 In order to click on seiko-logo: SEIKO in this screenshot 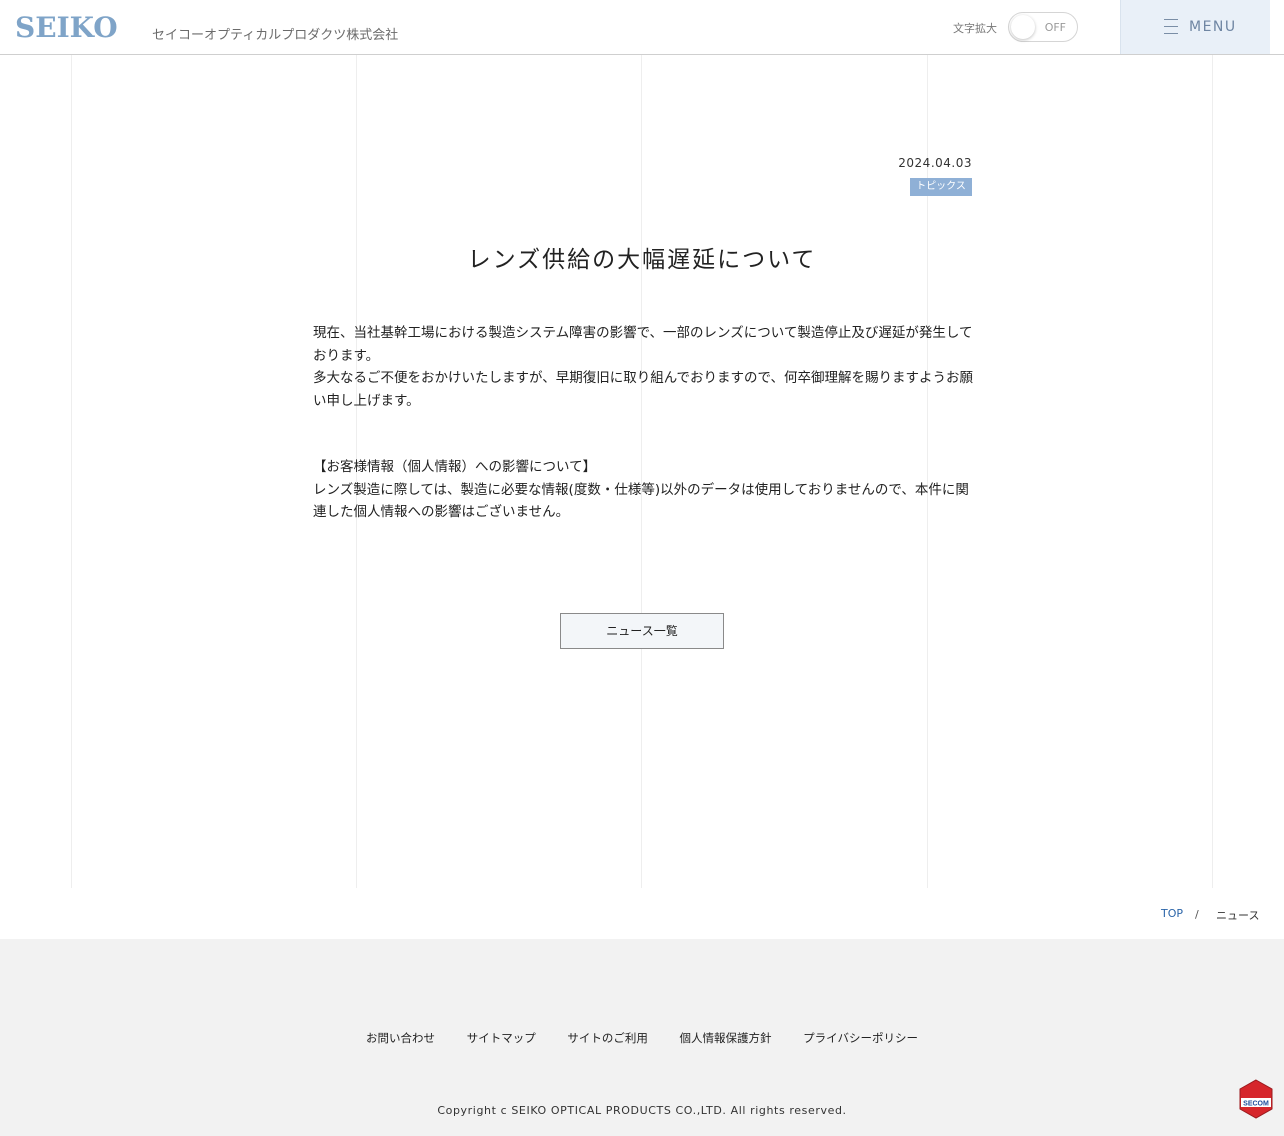, I will do `click(66, 27)`.